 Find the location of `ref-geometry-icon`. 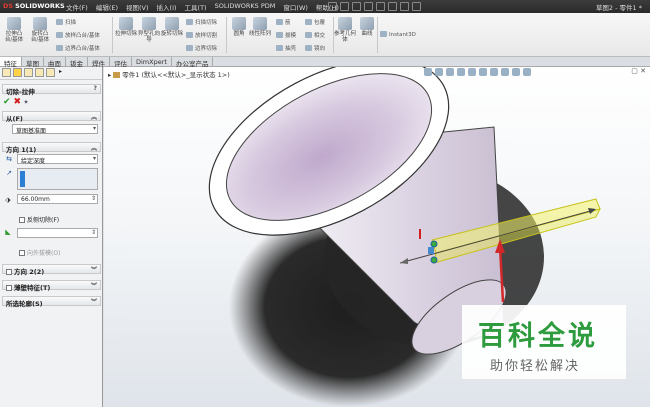

ref-geometry-icon is located at coordinates (345, 23).